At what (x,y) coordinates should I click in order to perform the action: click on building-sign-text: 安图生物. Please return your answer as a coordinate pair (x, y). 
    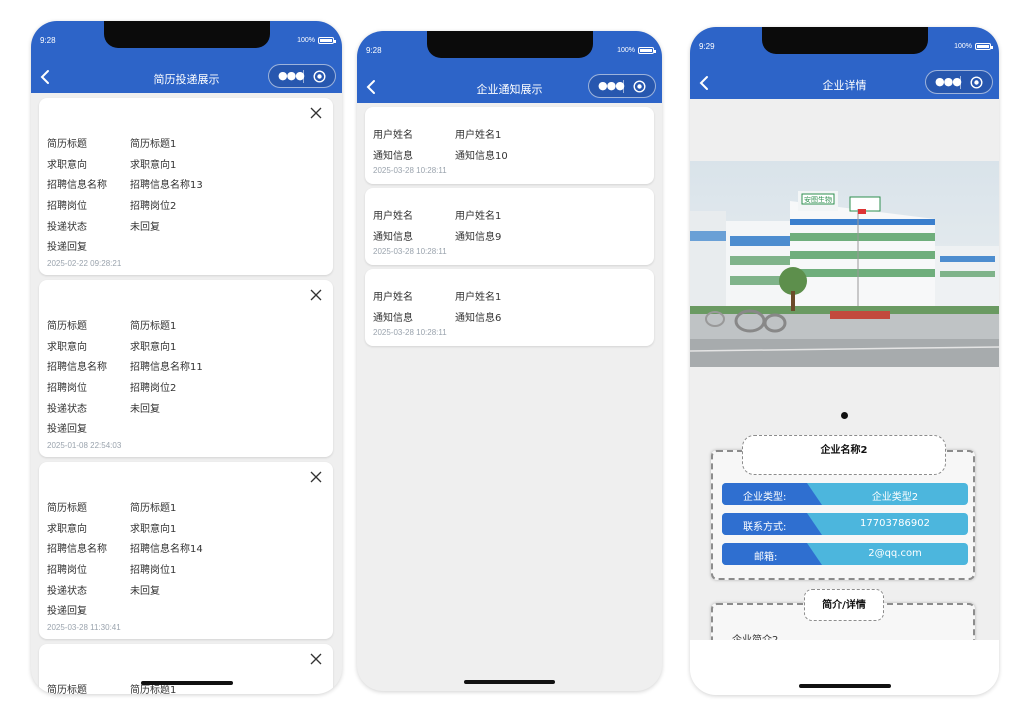
    Looking at the image, I should click on (818, 199).